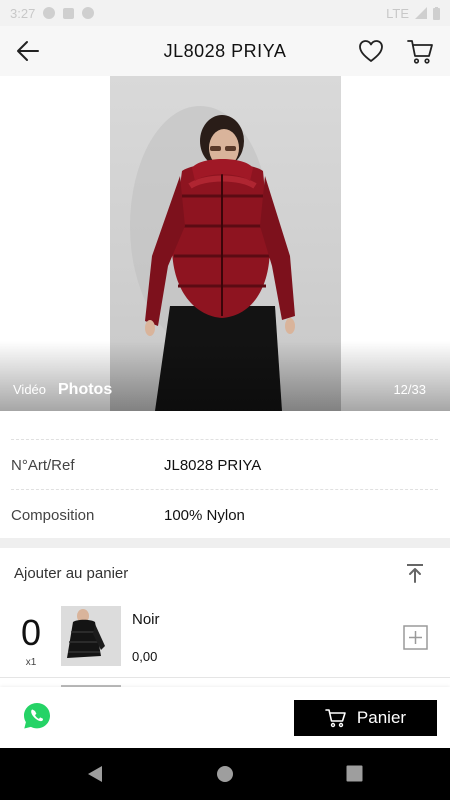 This screenshot has height=800, width=450. What do you see at coordinates (436, 13) in the screenshot?
I see `battery-icon` at bounding box center [436, 13].